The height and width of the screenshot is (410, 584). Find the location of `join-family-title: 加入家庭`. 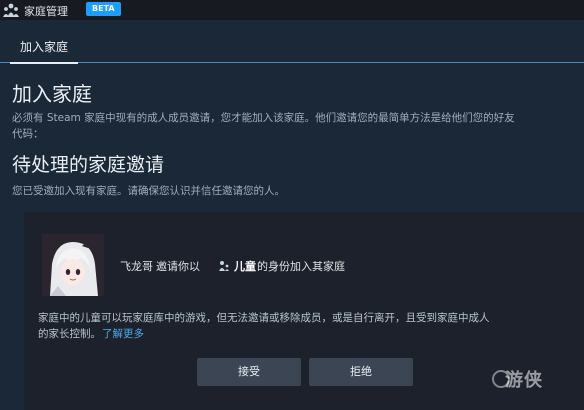

join-family-title: 加入家庭 is located at coordinates (52, 94).